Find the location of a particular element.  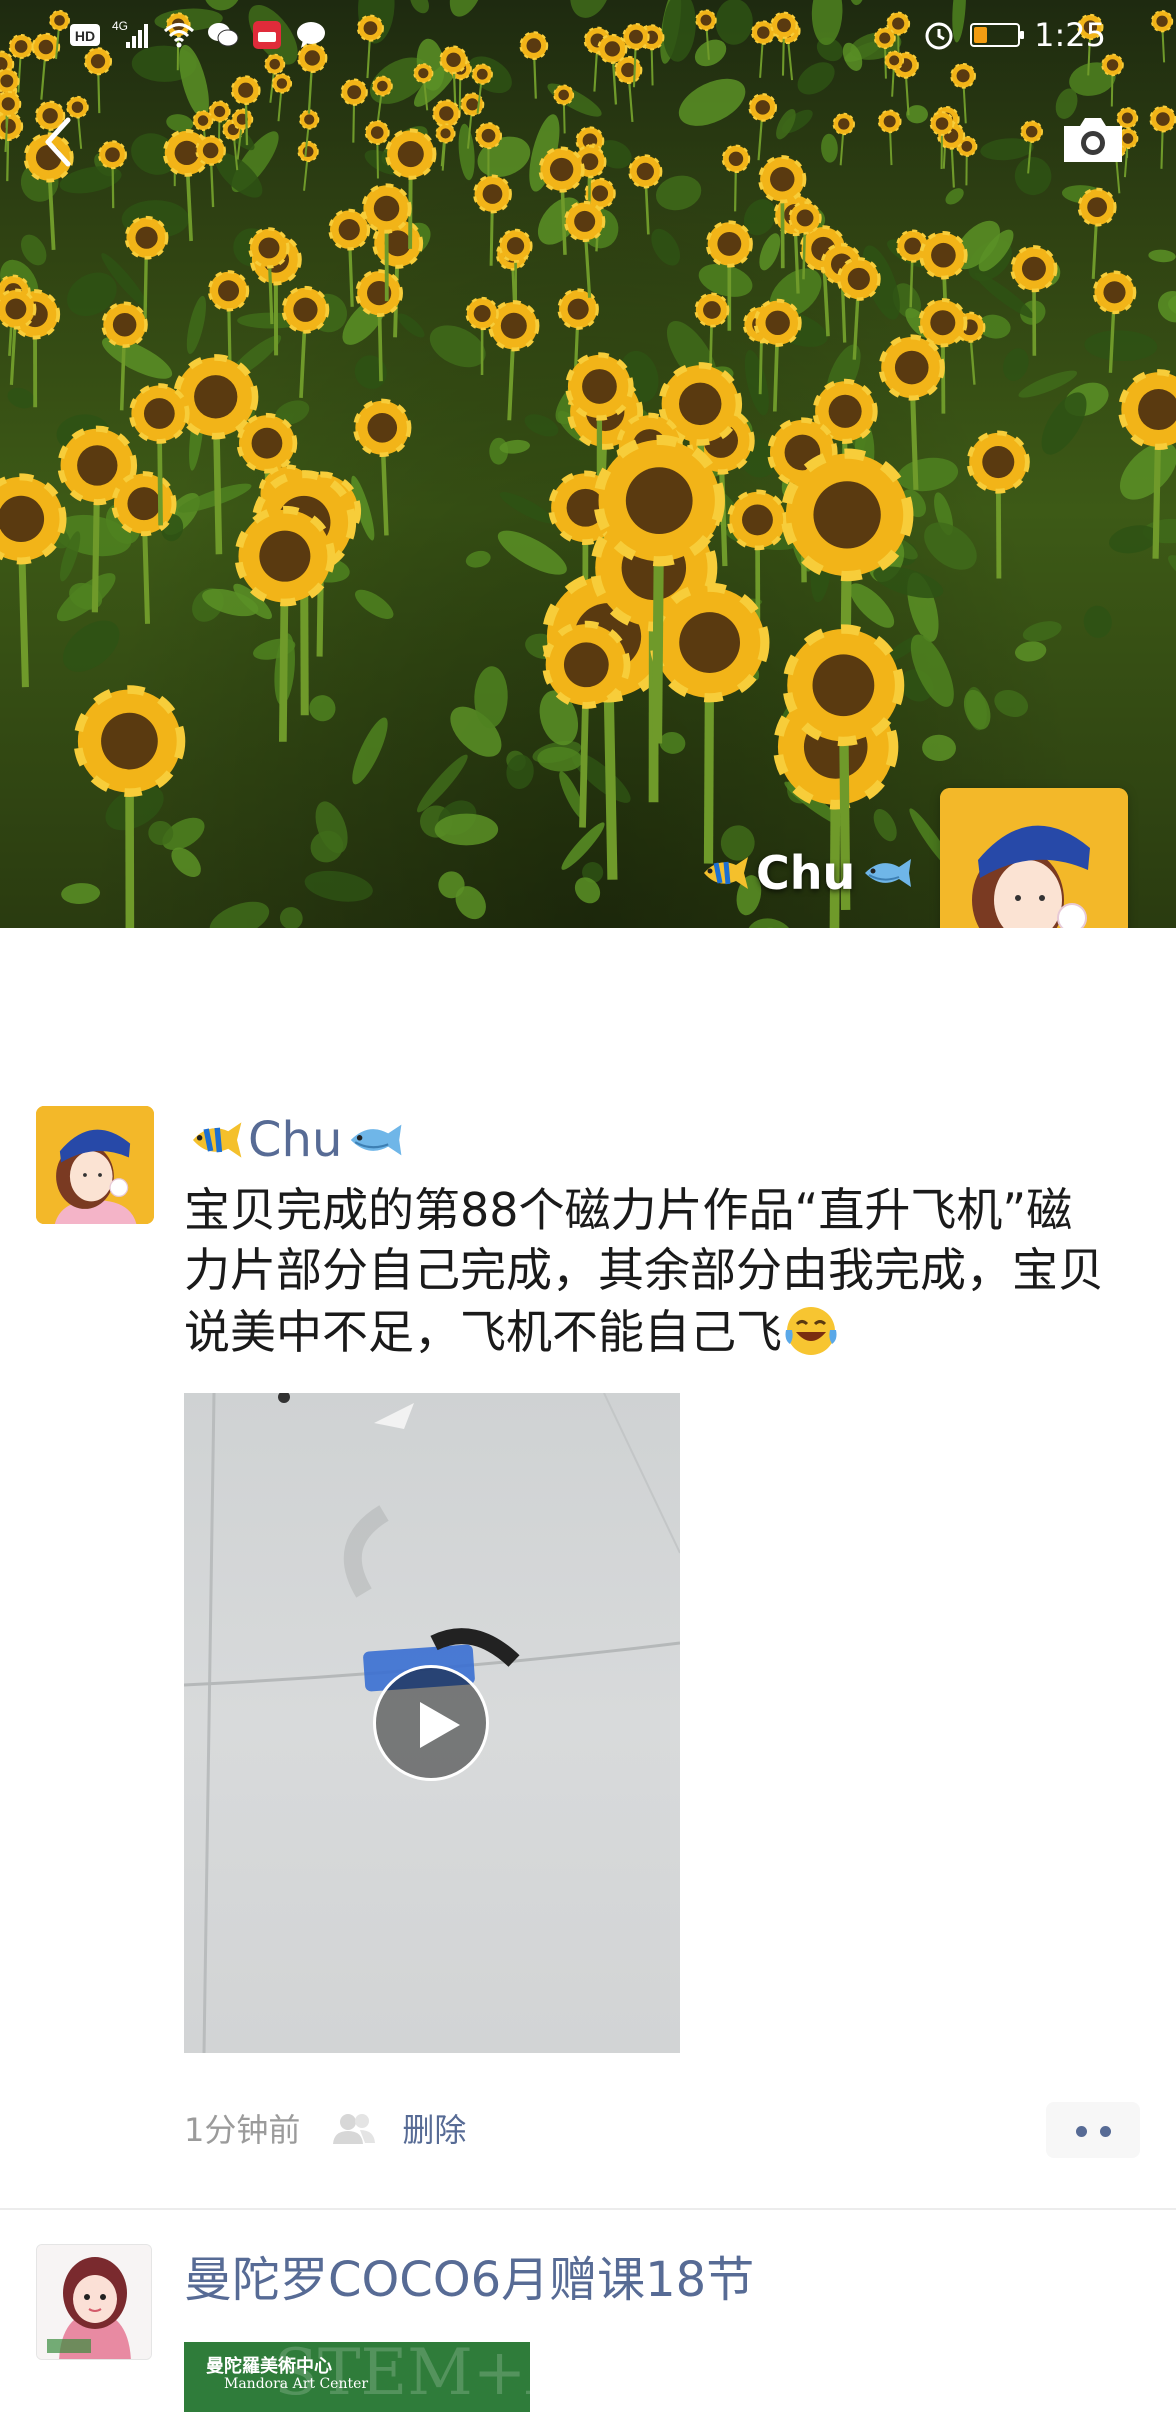

post-author-name-text: Chu is located at coordinates (295, 1140).